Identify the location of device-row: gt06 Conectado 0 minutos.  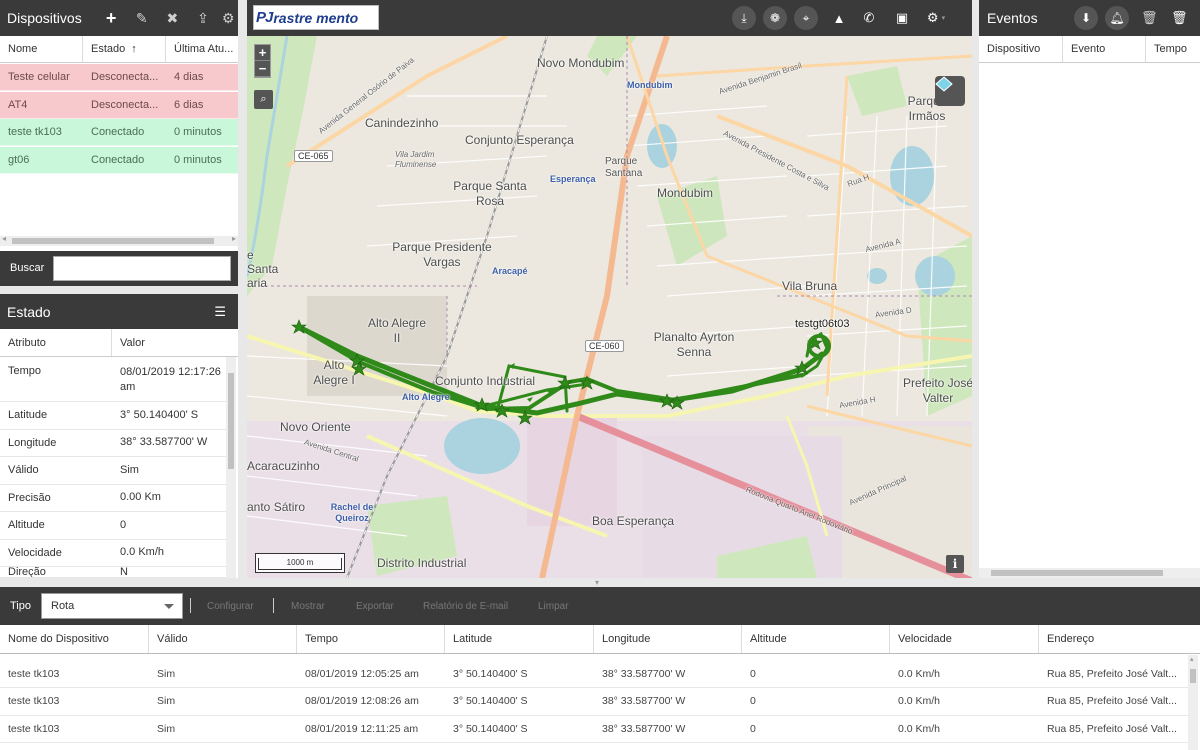
(119, 160).